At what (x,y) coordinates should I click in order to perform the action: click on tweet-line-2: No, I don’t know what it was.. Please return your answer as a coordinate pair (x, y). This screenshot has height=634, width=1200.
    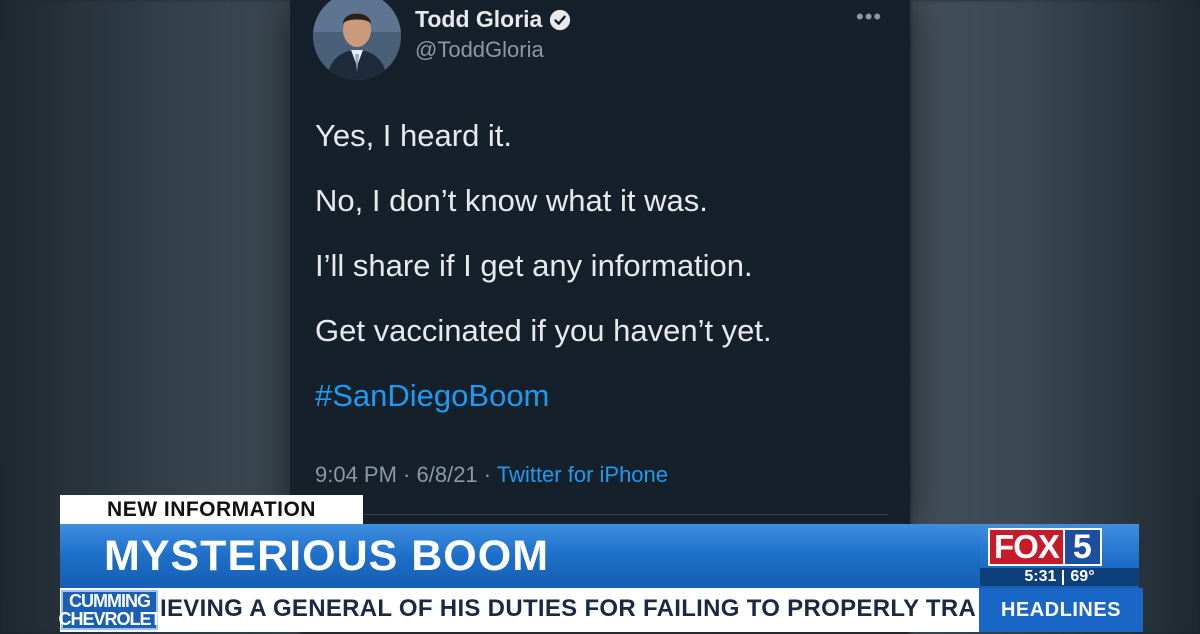
    Looking at the image, I should click on (511, 200).